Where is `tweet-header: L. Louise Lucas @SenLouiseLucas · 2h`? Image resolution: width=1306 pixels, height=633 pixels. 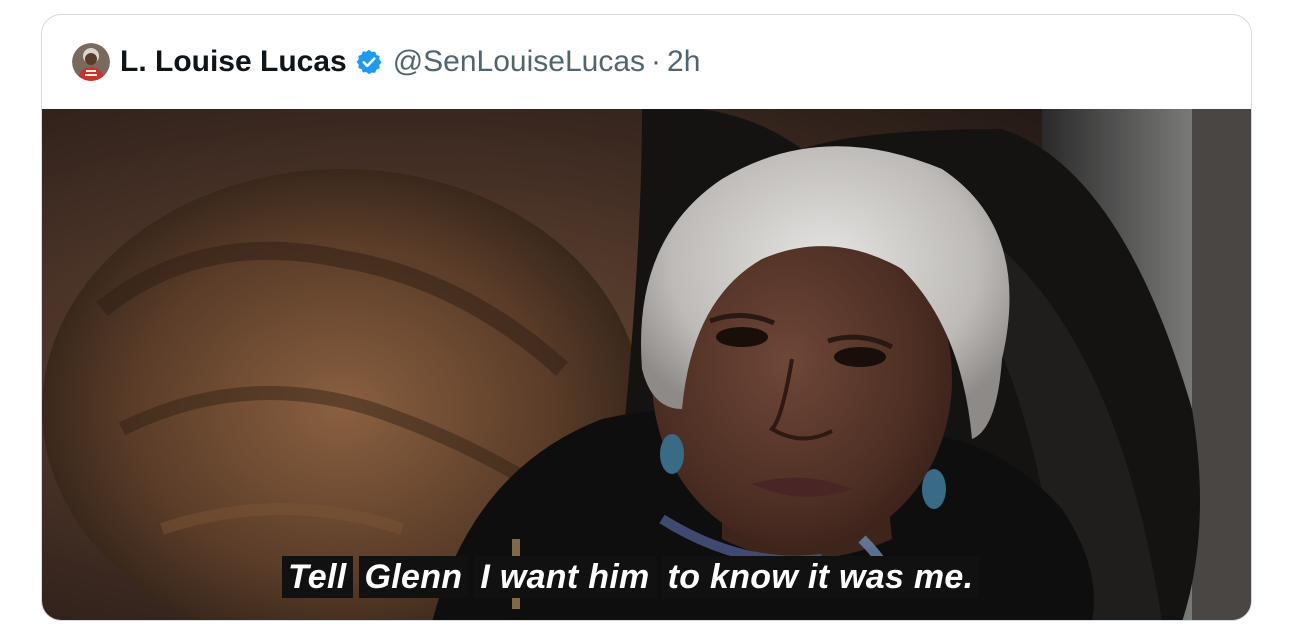 tweet-header: L. Louise Lucas @SenLouiseLucas · 2h is located at coordinates (646, 62).